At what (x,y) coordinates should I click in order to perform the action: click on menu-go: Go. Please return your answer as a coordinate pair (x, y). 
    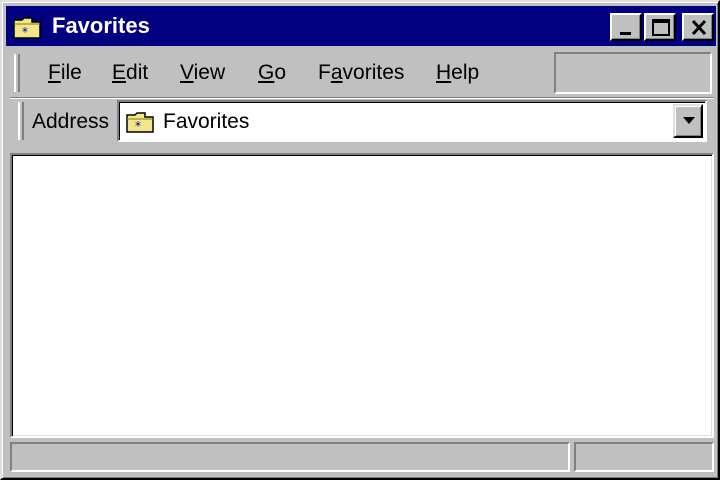
    Looking at the image, I should click on (272, 73).